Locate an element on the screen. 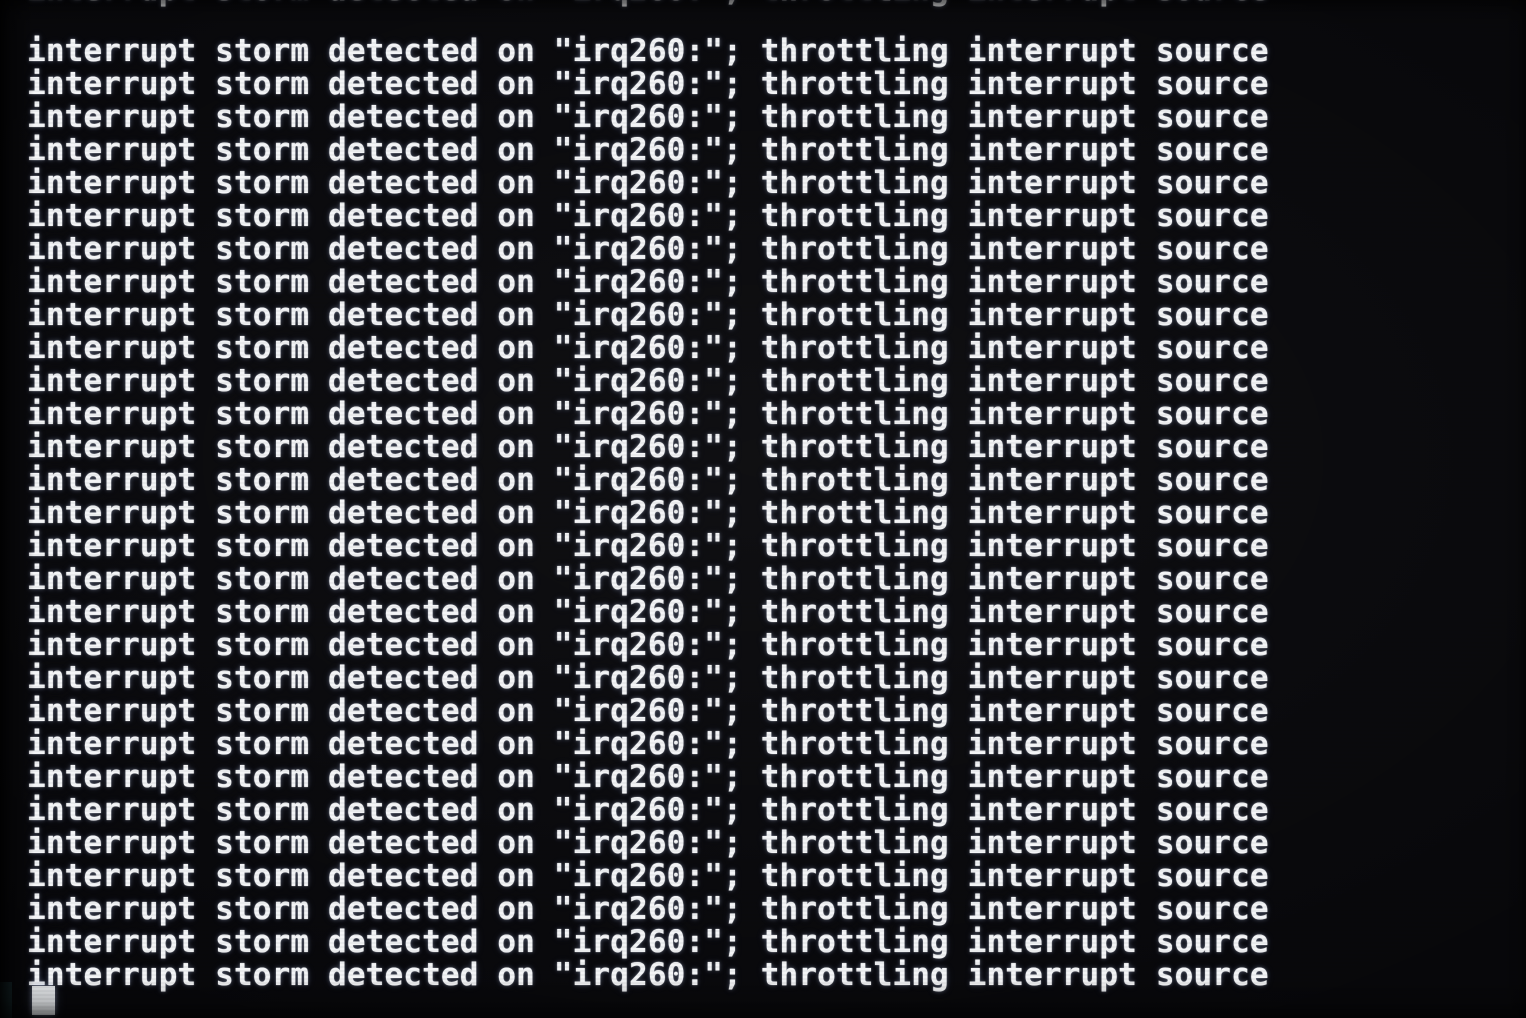 The height and width of the screenshot is (1018, 1526). bezel-edge is located at coordinates (6, 1000).